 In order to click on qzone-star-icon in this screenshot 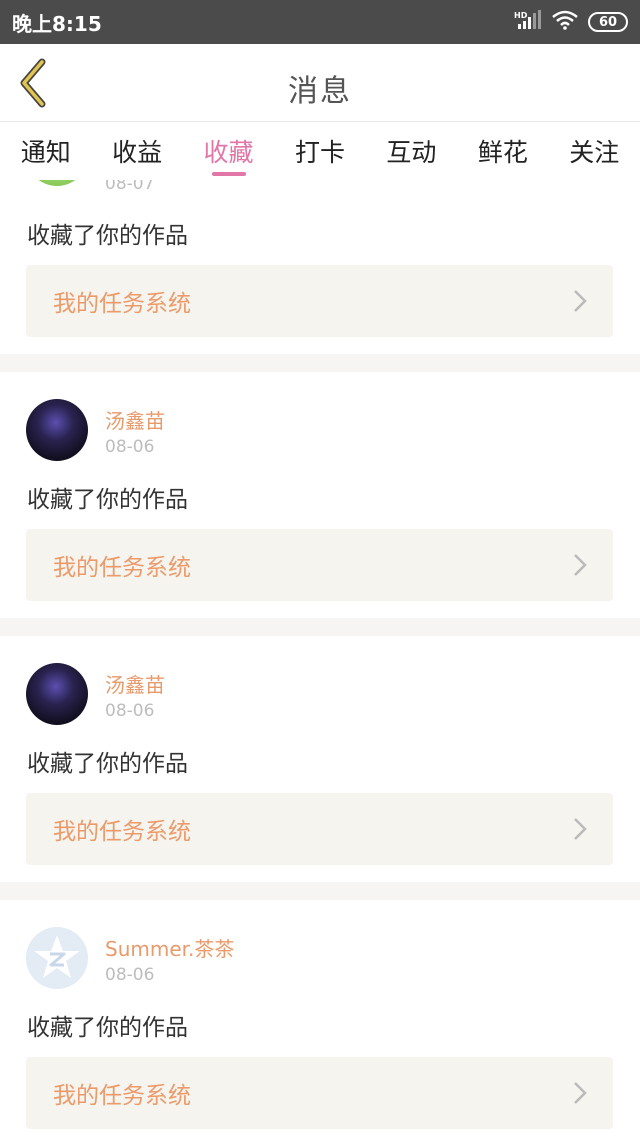, I will do `click(57, 956)`.